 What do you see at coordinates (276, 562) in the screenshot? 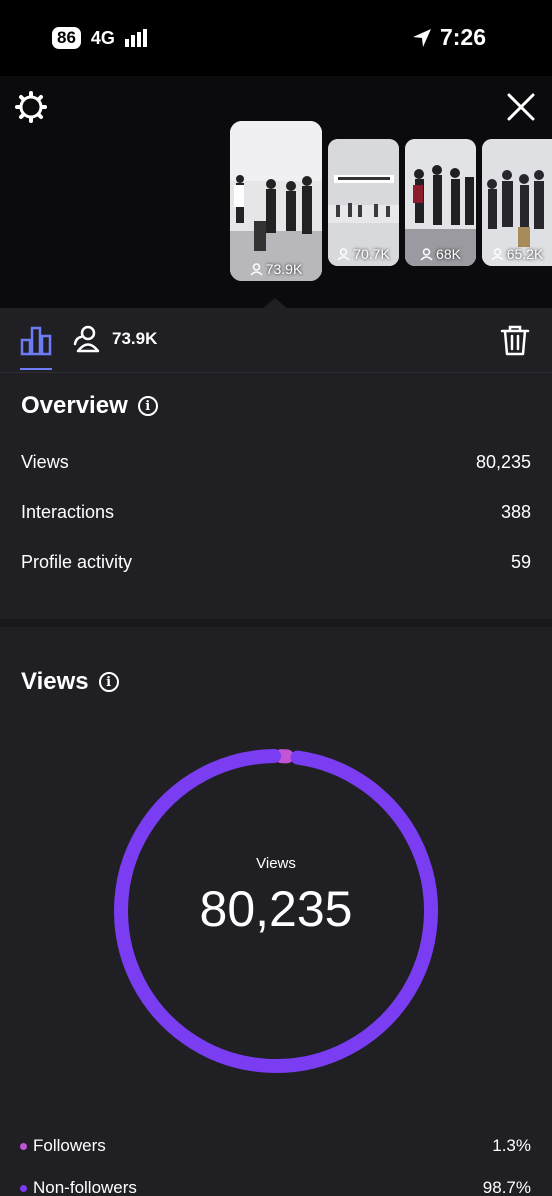
I see `overview-row-profile-activity: Profile activity 59` at bounding box center [276, 562].